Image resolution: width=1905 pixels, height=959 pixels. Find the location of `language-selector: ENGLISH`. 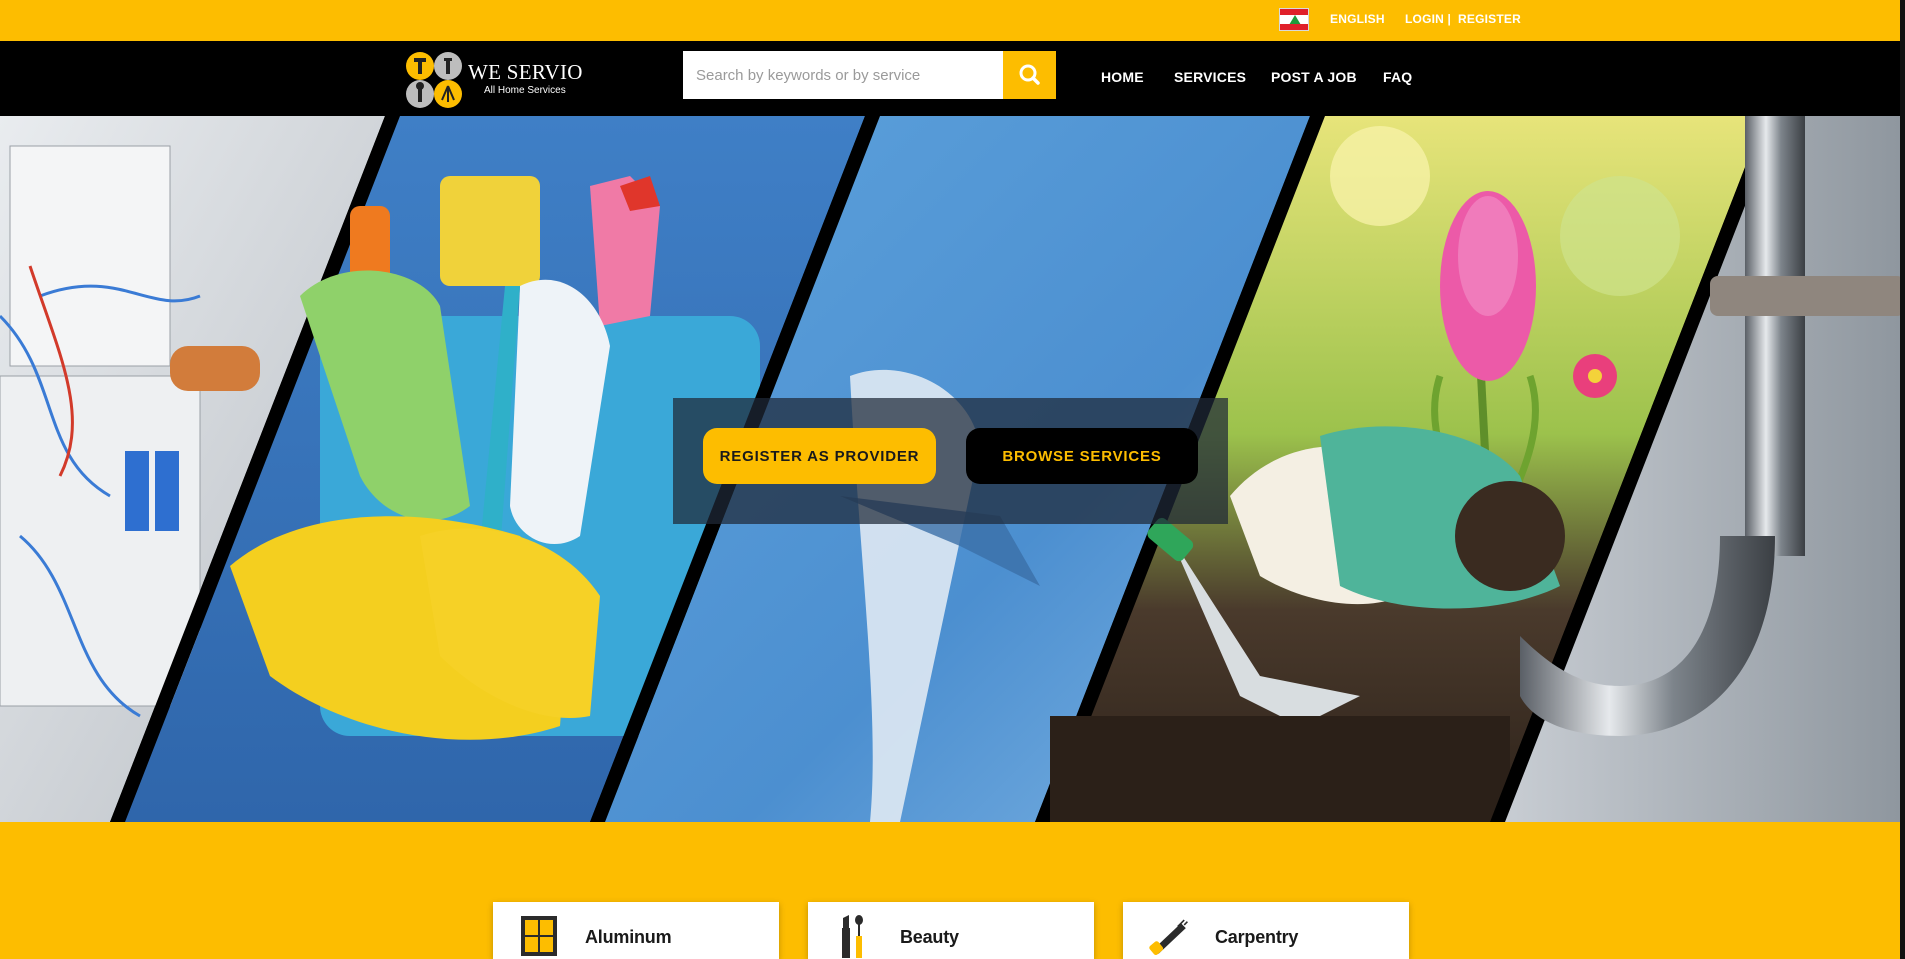

language-selector: ENGLISH is located at coordinates (1357, 19).